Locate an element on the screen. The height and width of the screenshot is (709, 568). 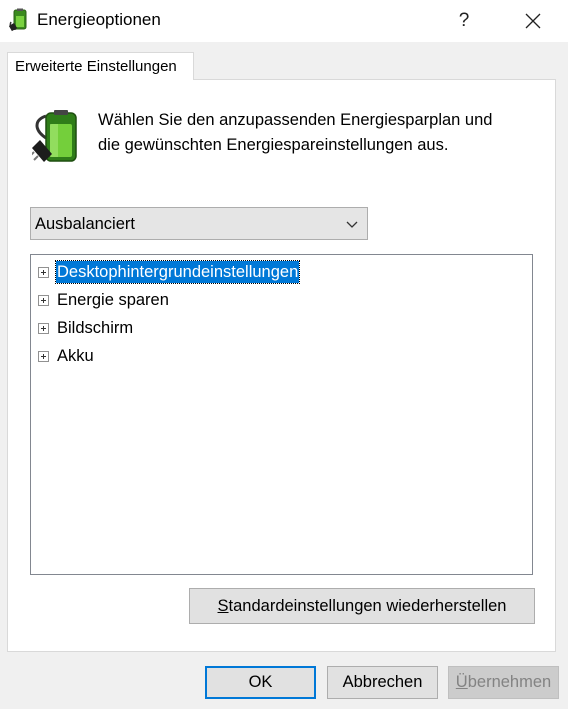
tree-item-display: Bildschirm is located at coordinates (281, 328).